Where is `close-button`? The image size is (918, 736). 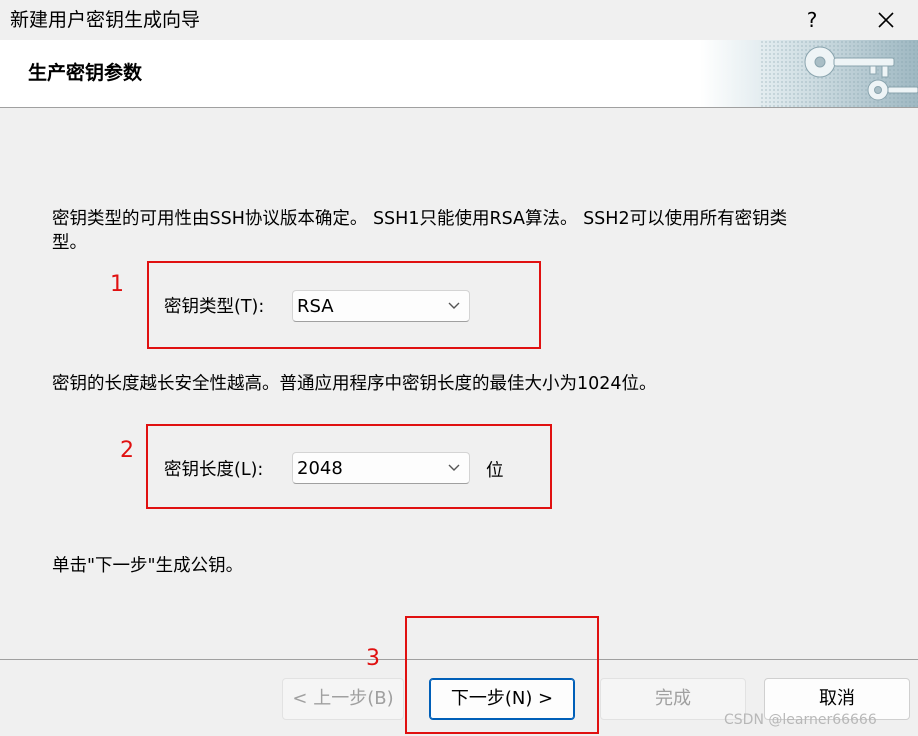 close-button is located at coordinates (886, 20).